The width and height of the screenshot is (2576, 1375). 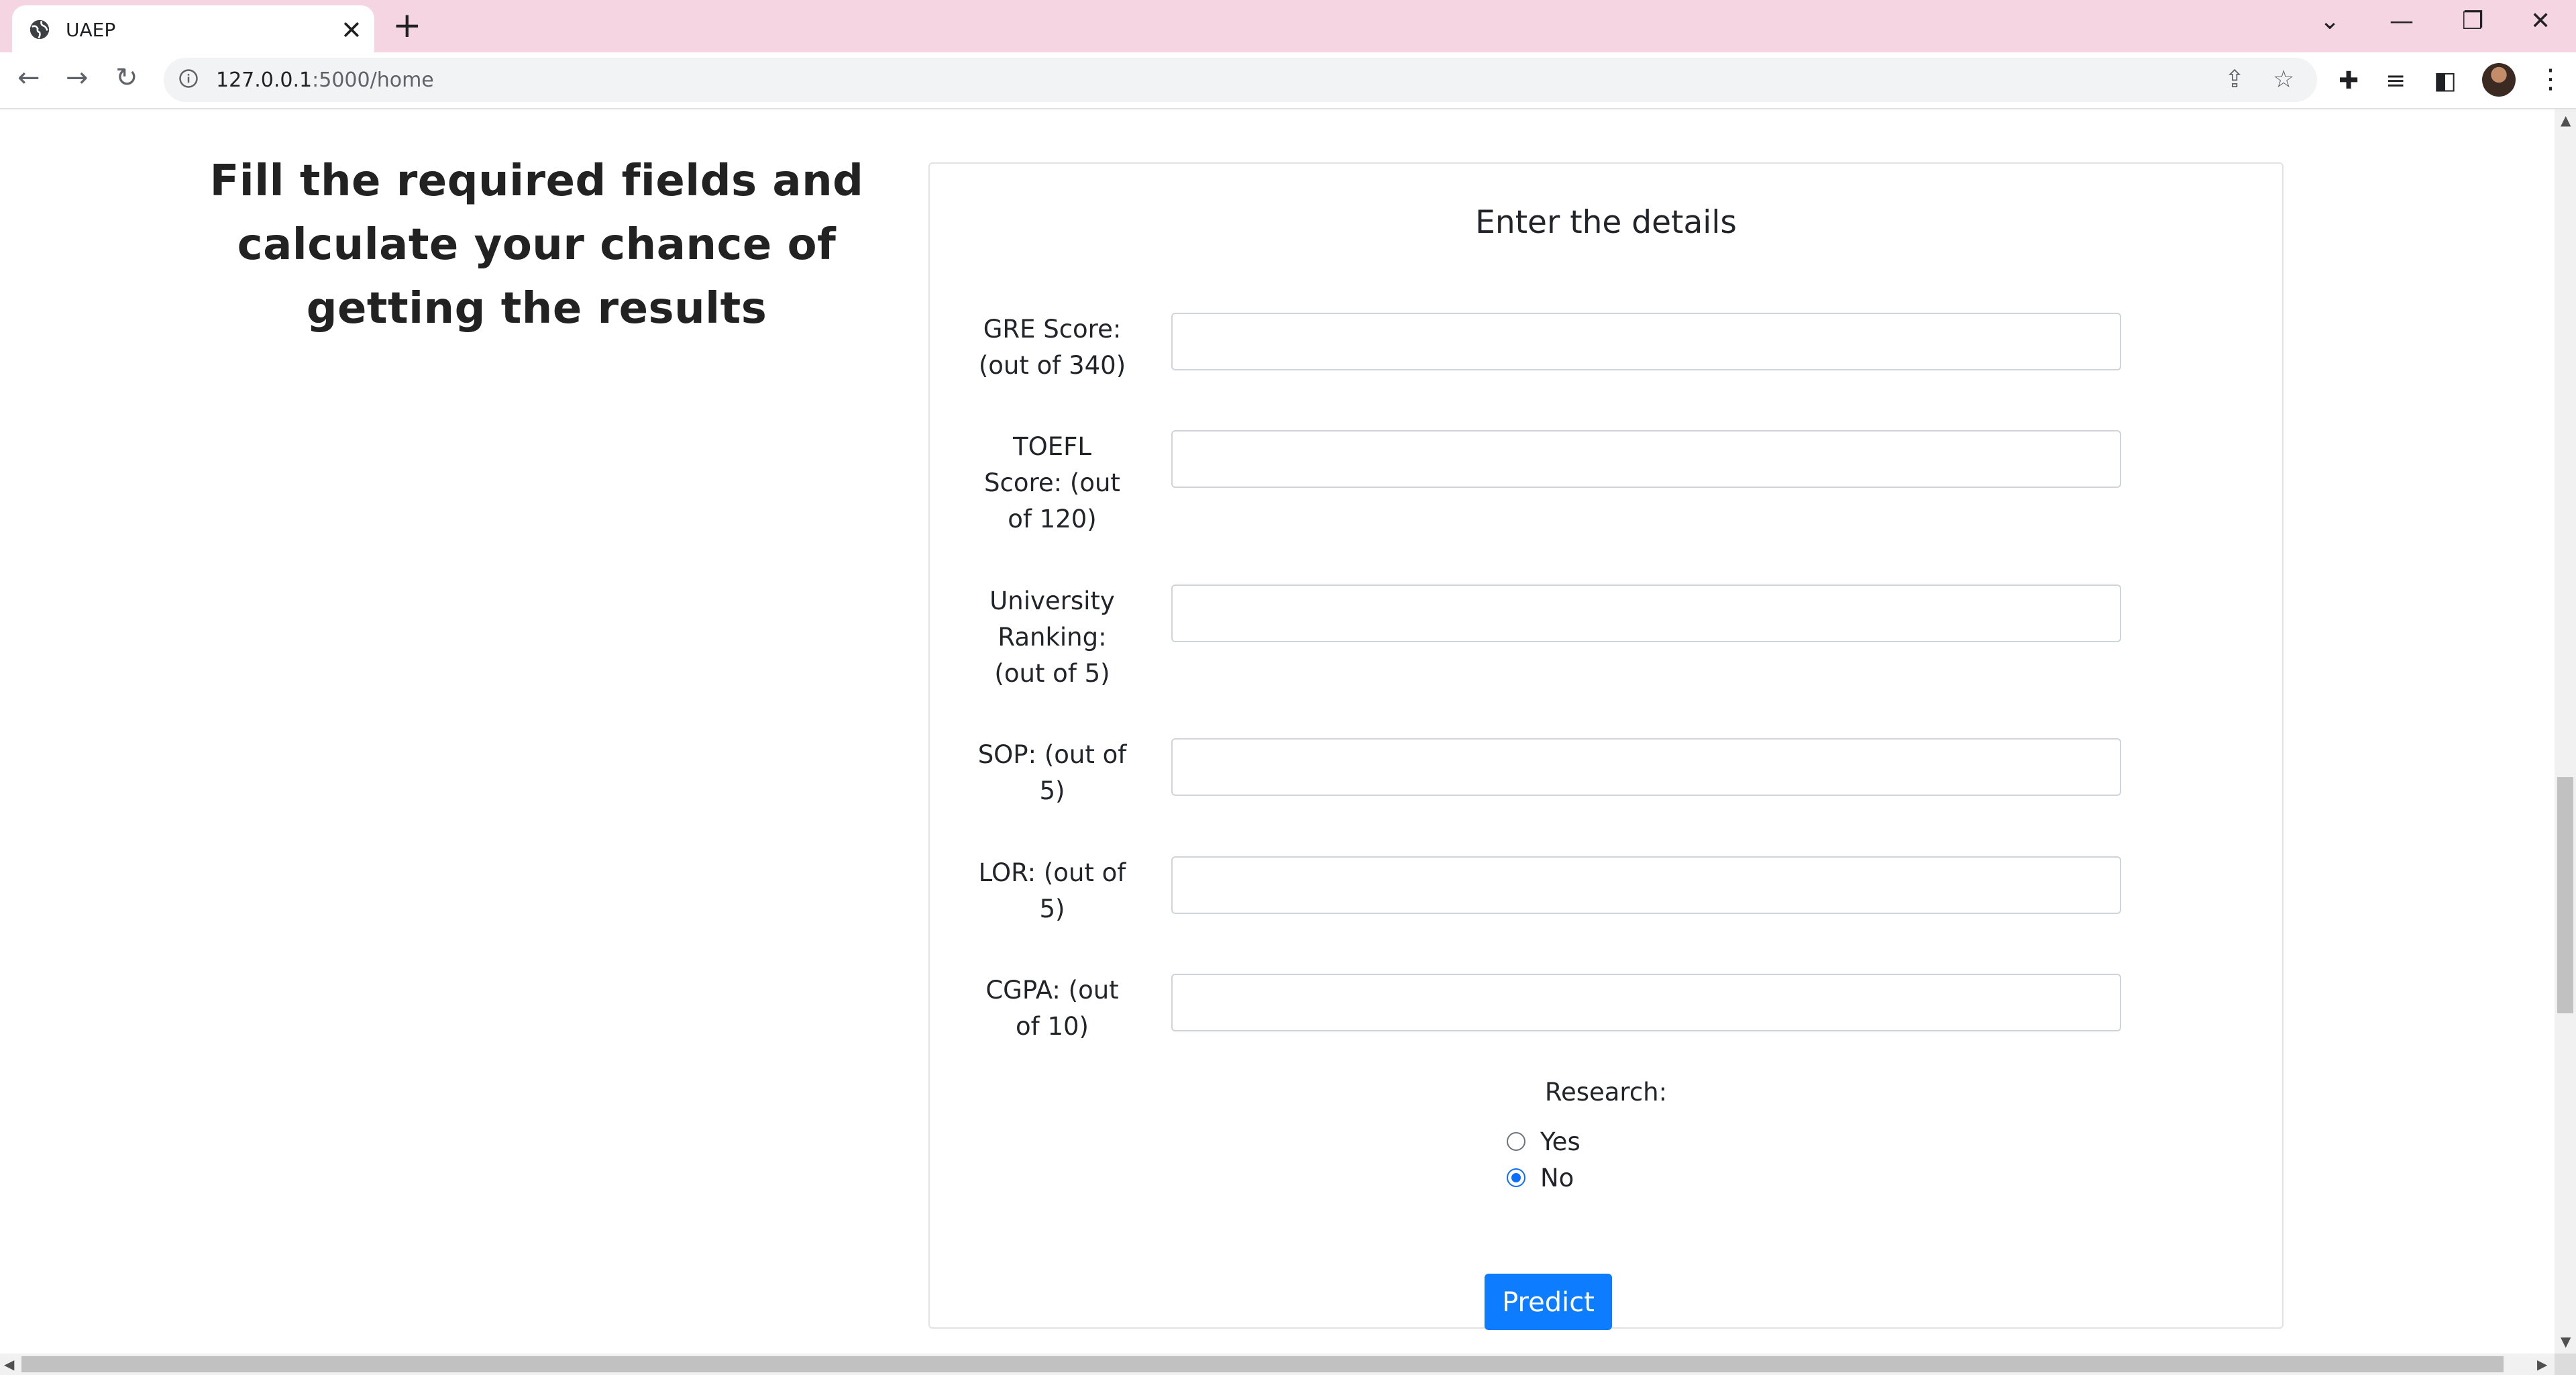 What do you see at coordinates (2566, 120) in the screenshot?
I see `scroll-up-arrow-icon: ▲` at bounding box center [2566, 120].